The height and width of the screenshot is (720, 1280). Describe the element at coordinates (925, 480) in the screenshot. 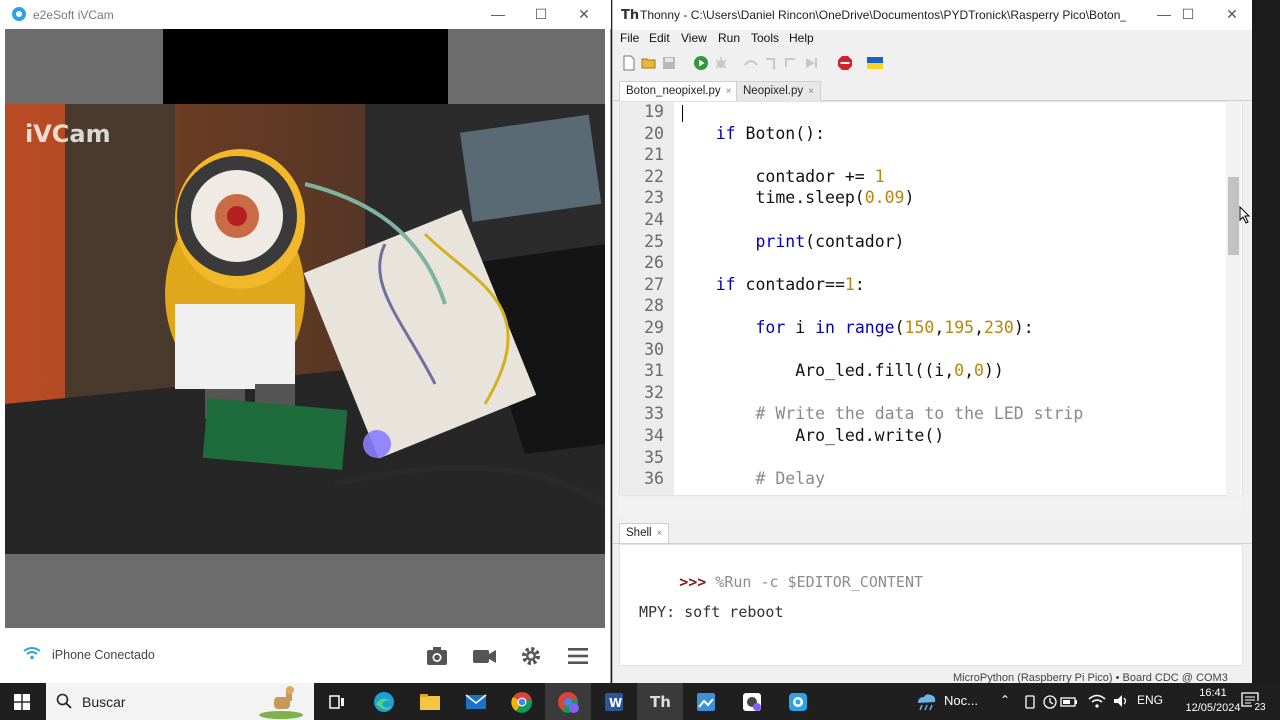

I see `code-line: 36 # Delay` at that location.